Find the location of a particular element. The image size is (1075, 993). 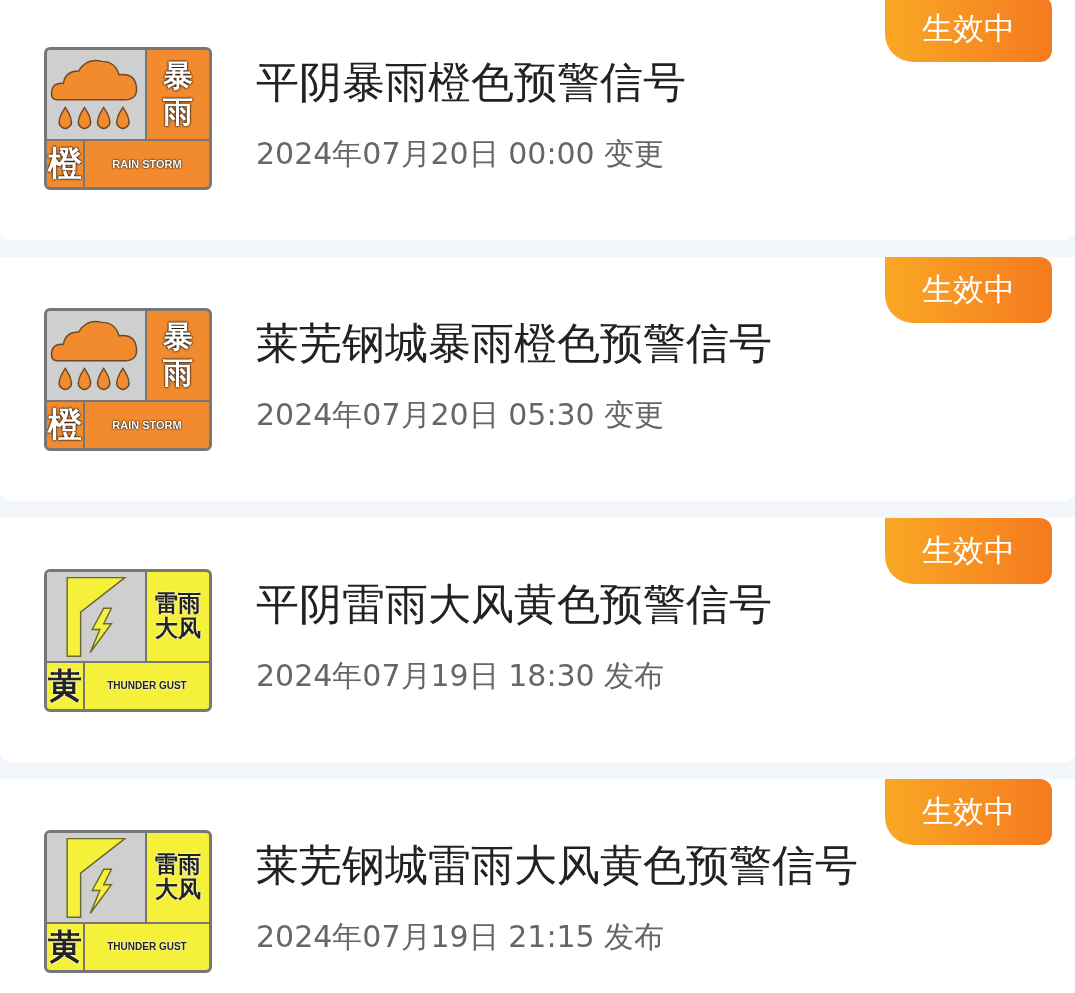

warning-time: 2024年07月19日 18:30 发布 is located at coordinates (461, 675).